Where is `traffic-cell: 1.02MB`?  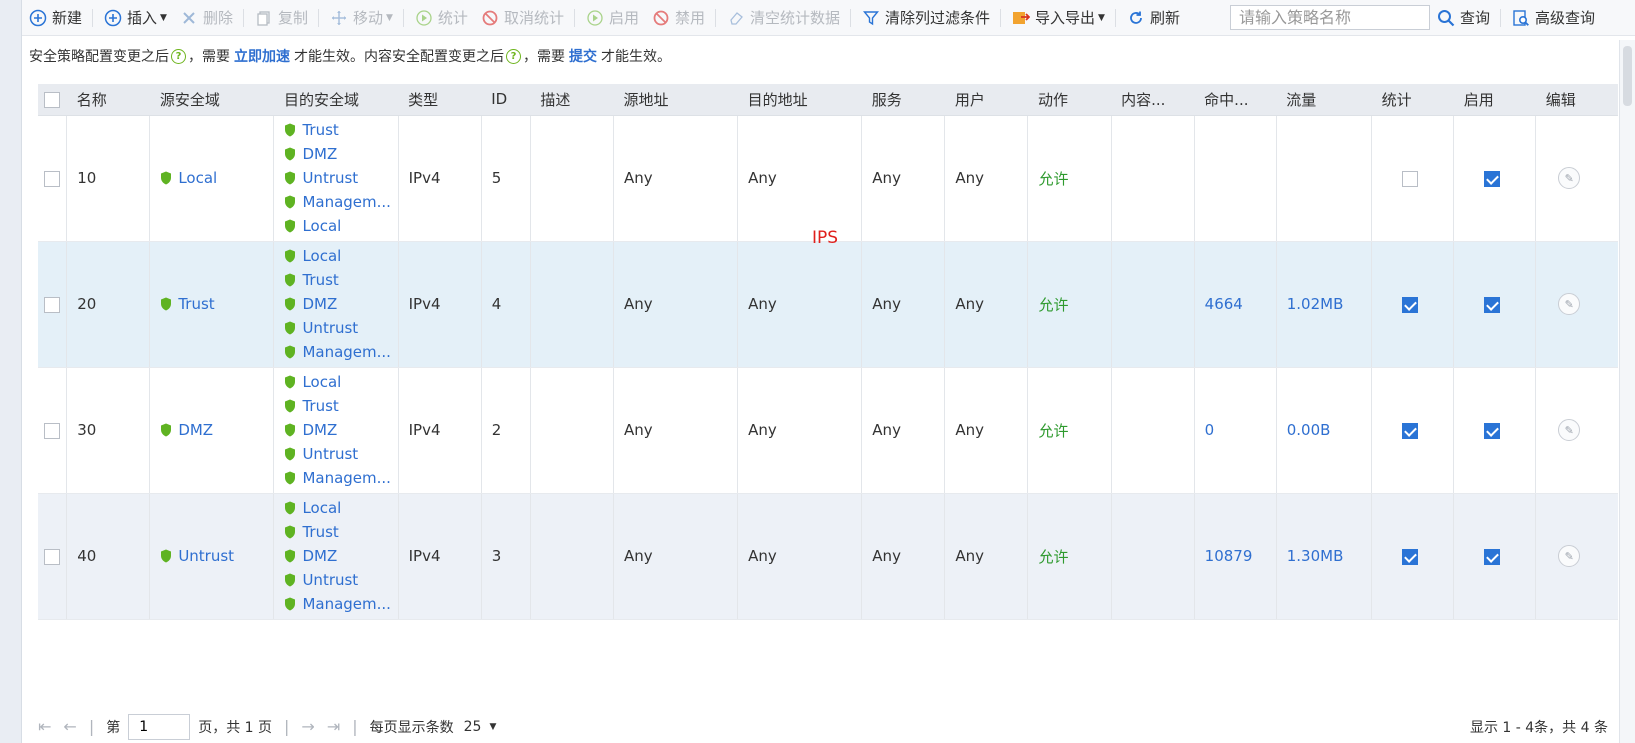
traffic-cell: 1.02MB is located at coordinates (1324, 304).